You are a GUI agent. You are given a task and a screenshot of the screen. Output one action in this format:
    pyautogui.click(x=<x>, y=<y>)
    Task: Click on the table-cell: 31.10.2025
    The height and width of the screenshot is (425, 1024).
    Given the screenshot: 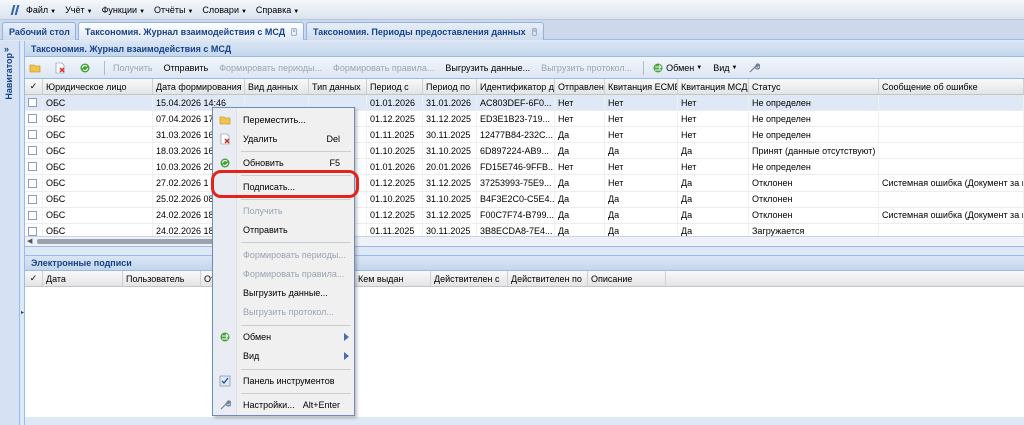 What is the action you would take?
    pyautogui.click(x=450, y=199)
    